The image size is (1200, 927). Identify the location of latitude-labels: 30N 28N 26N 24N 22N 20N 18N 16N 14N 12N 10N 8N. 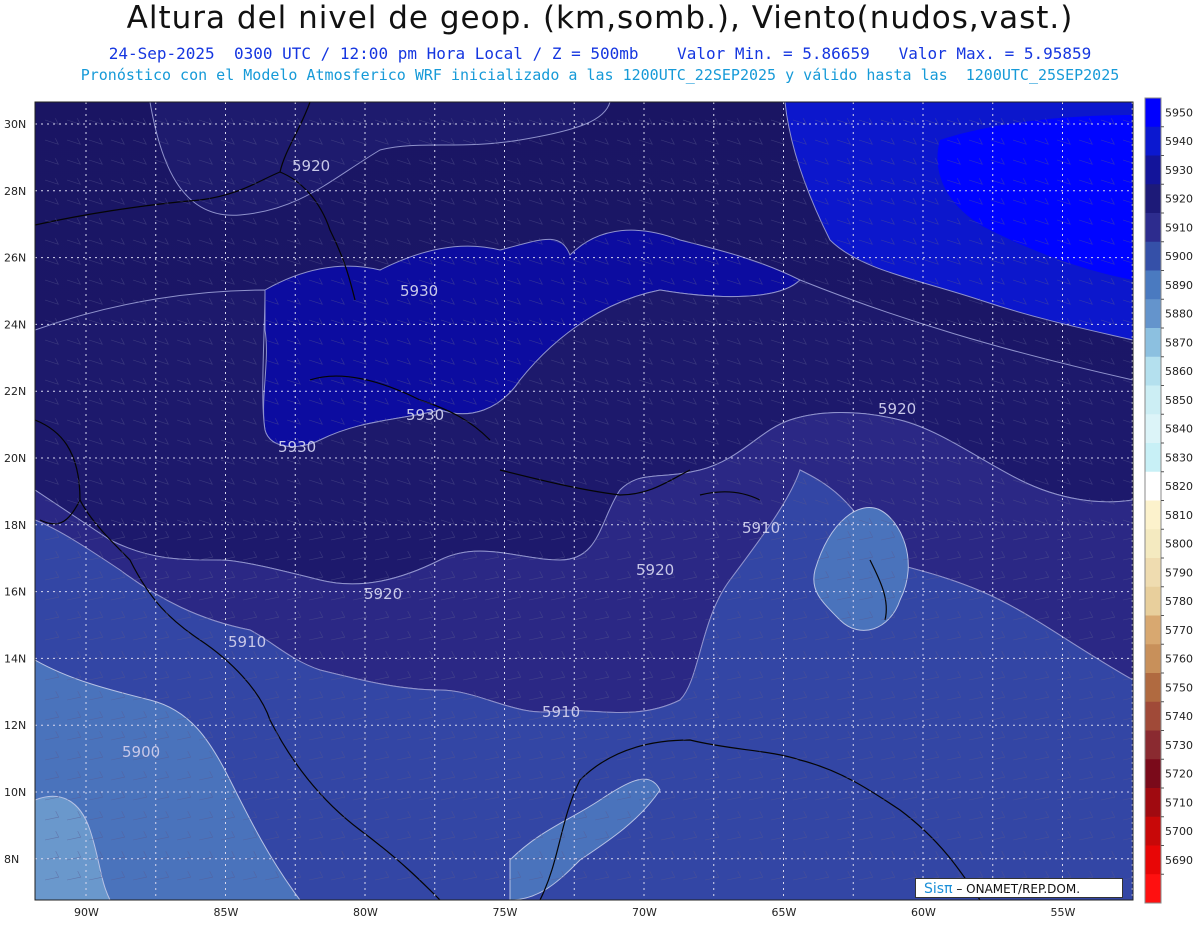
(15, 492).